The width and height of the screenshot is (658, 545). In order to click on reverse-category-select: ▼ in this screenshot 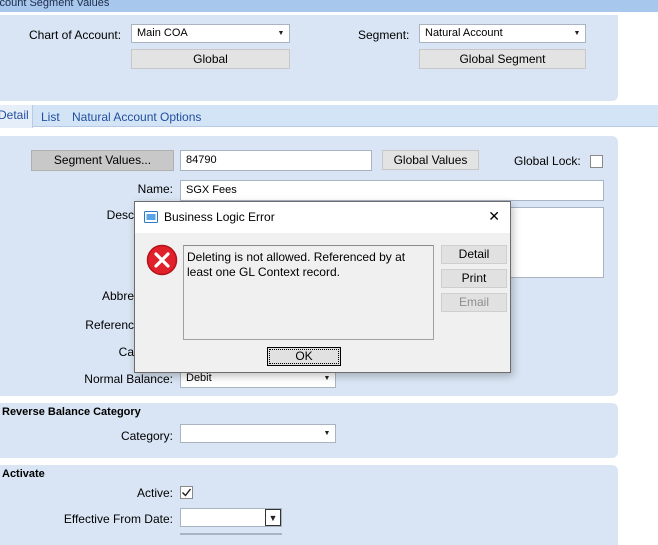, I will do `click(258, 433)`.